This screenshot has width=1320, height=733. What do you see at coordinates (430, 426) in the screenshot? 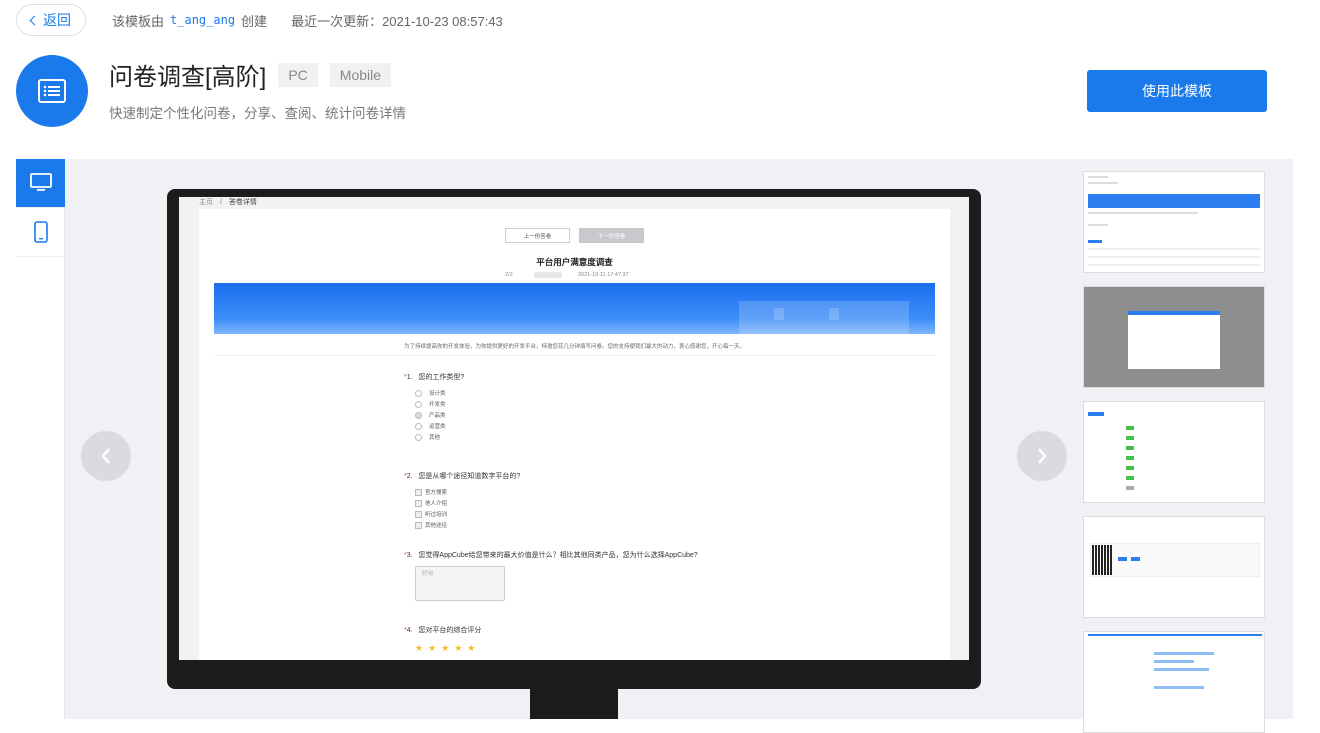
I see `radio-option: 运营类` at bounding box center [430, 426].